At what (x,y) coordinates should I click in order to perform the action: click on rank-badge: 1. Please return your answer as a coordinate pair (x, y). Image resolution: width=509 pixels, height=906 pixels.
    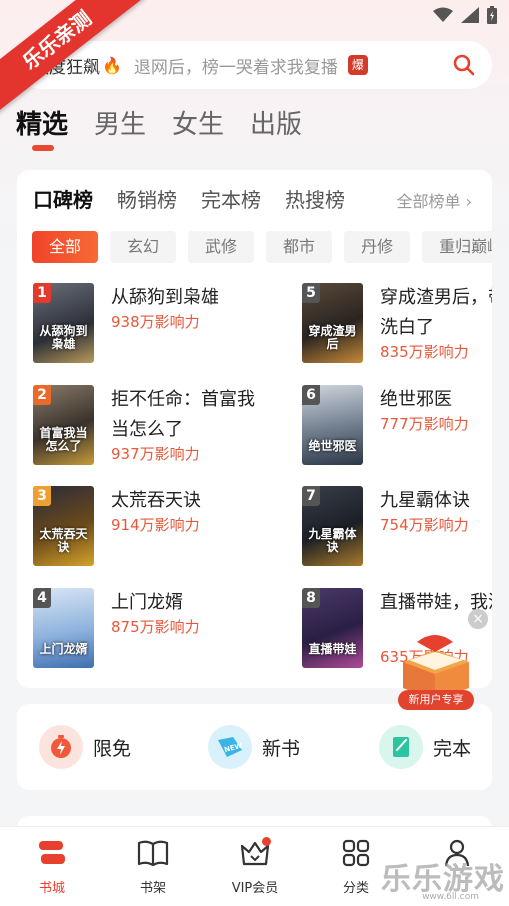
    Looking at the image, I should click on (42, 293).